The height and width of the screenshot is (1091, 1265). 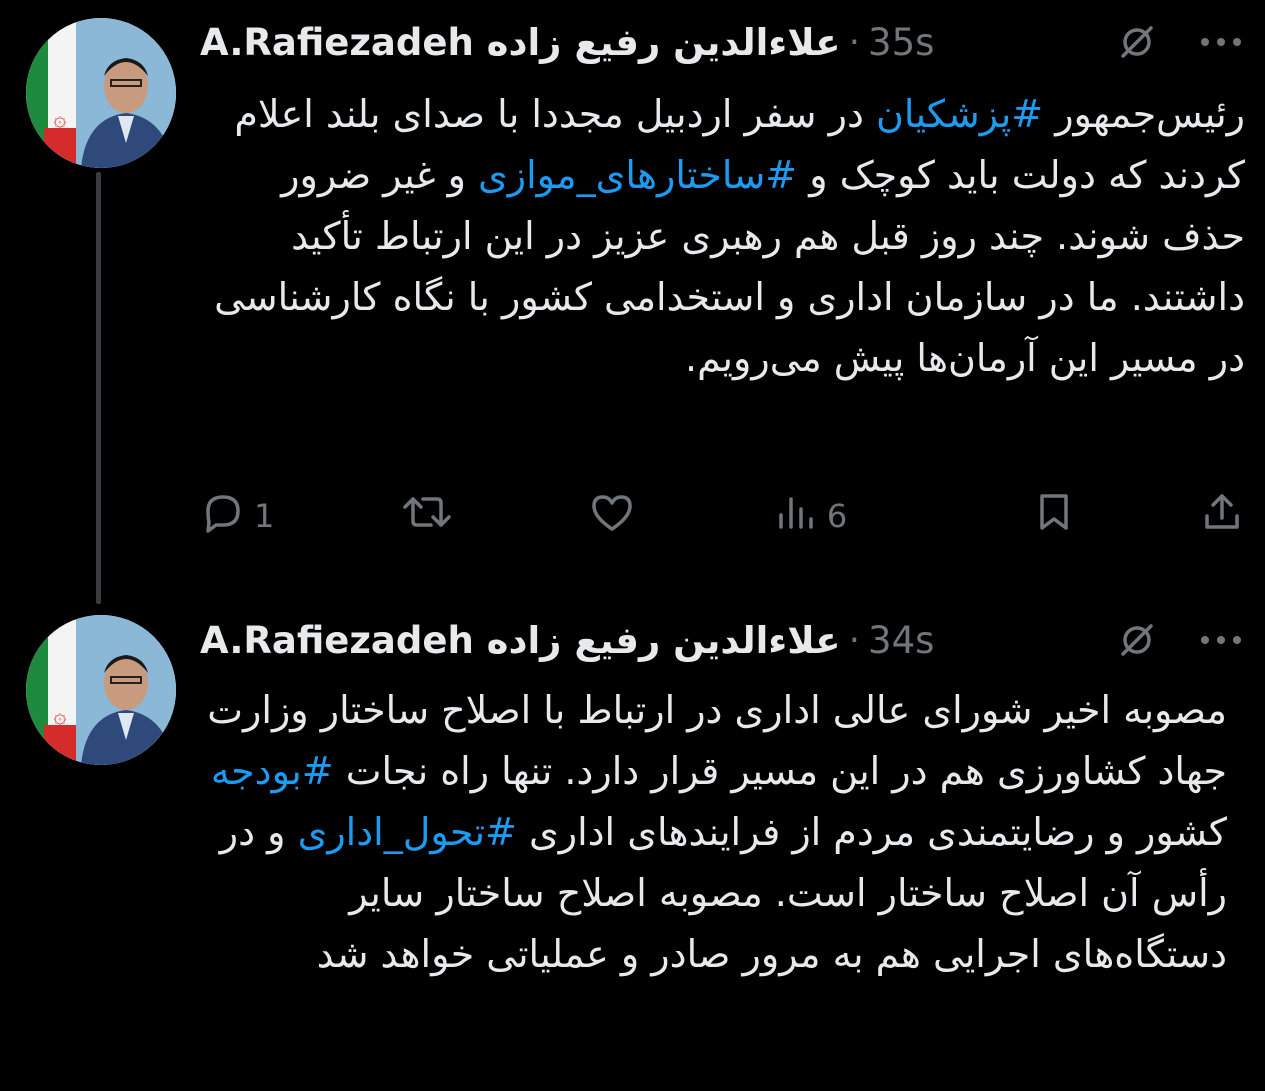 I want to click on share-icon, so click(x=1222, y=516).